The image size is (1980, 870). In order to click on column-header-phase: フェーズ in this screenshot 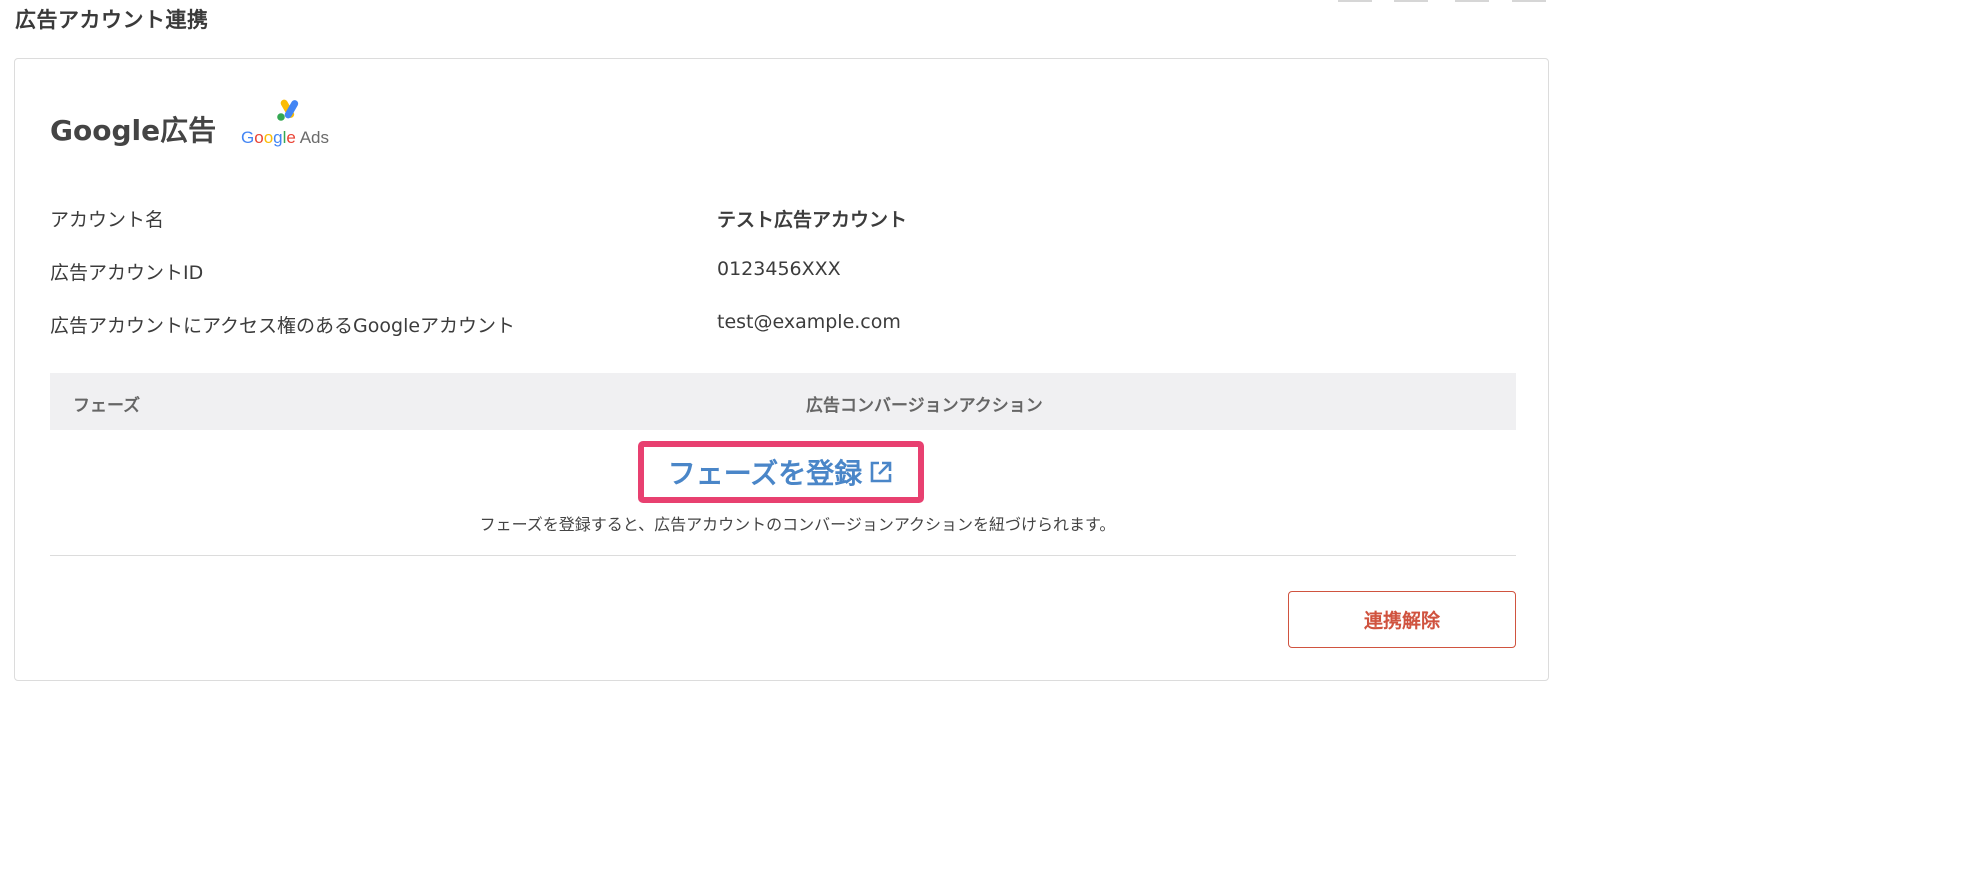, I will do `click(107, 406)`.